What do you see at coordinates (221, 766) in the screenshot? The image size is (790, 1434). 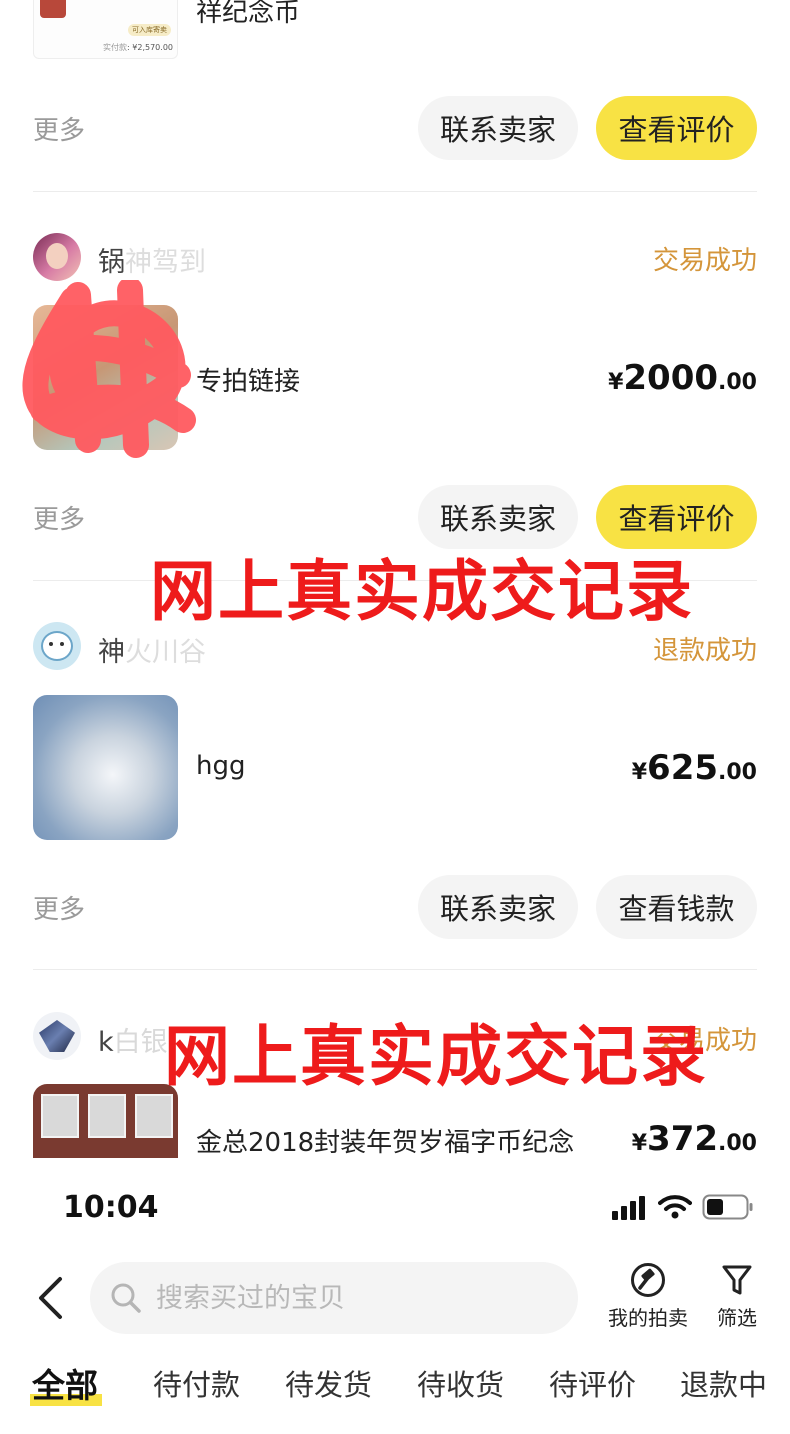 I see `product-title: hgg` at bounding box center [221, 766].